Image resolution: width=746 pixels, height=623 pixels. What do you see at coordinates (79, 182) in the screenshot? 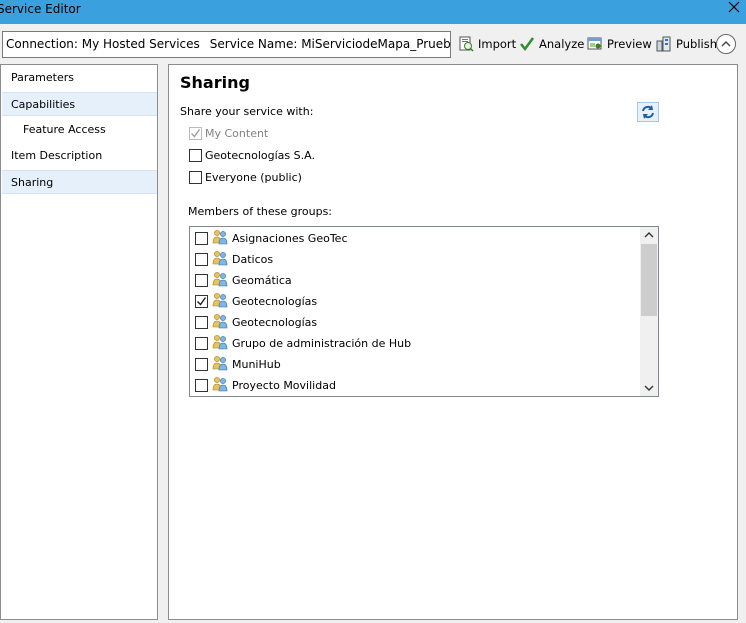
I see `sidebar-item-sharing: Sharing` at bounding box center [79, 182].